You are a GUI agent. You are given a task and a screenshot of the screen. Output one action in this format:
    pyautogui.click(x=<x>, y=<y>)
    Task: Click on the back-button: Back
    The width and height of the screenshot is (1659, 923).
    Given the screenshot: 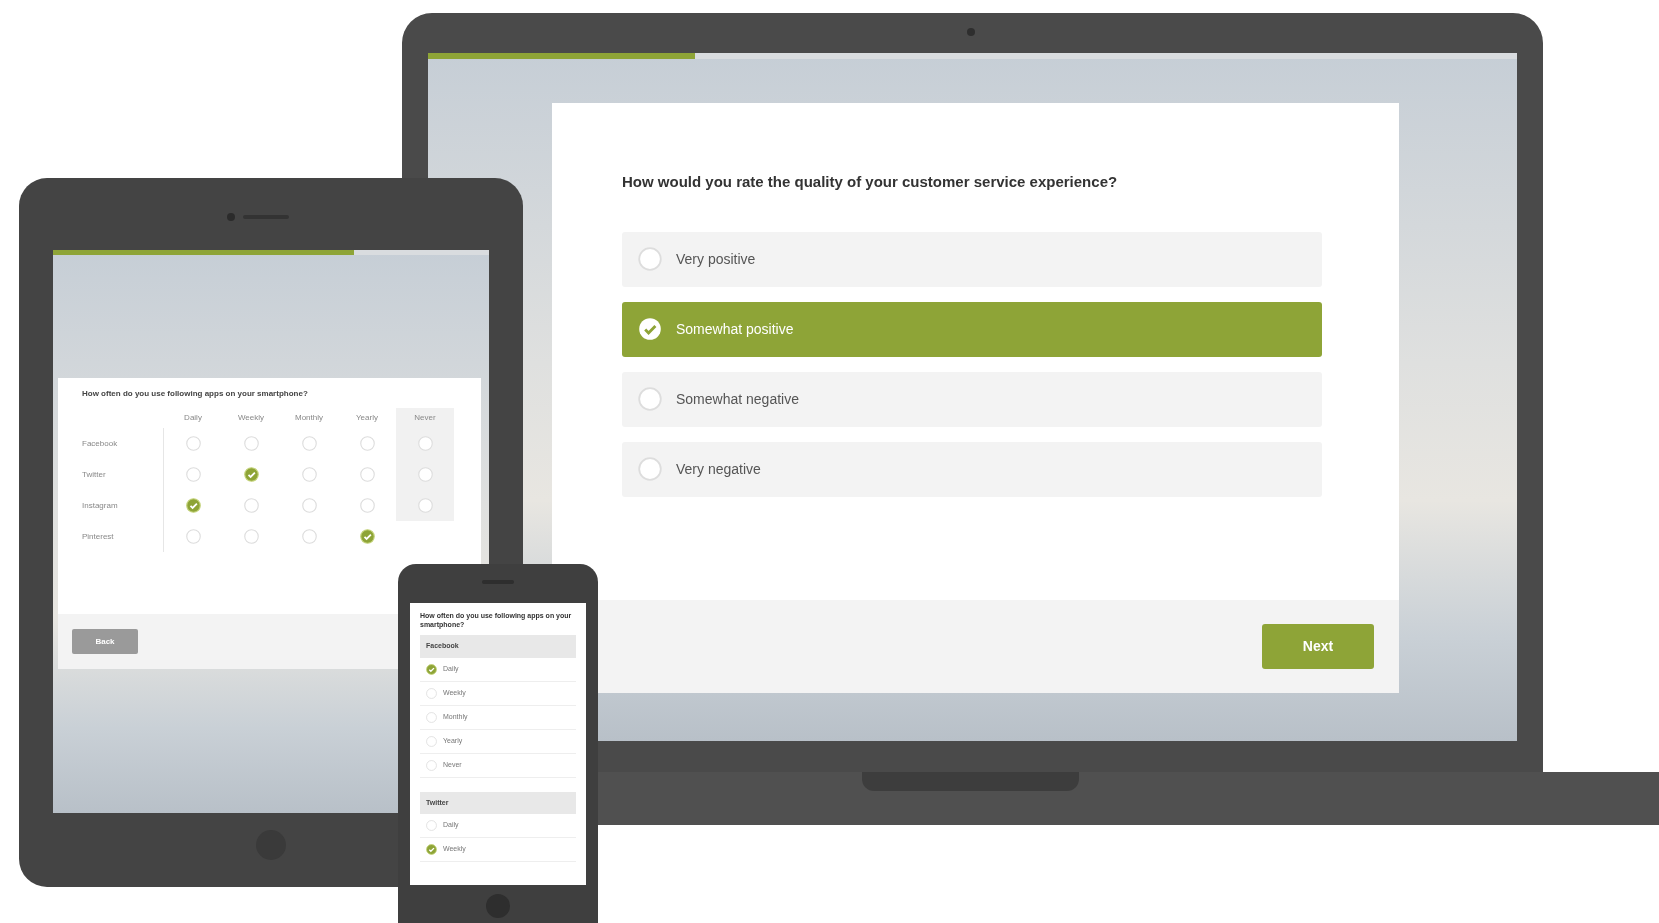 What is the action you would take?
    pyautogui.click(x=105, y=641)
    